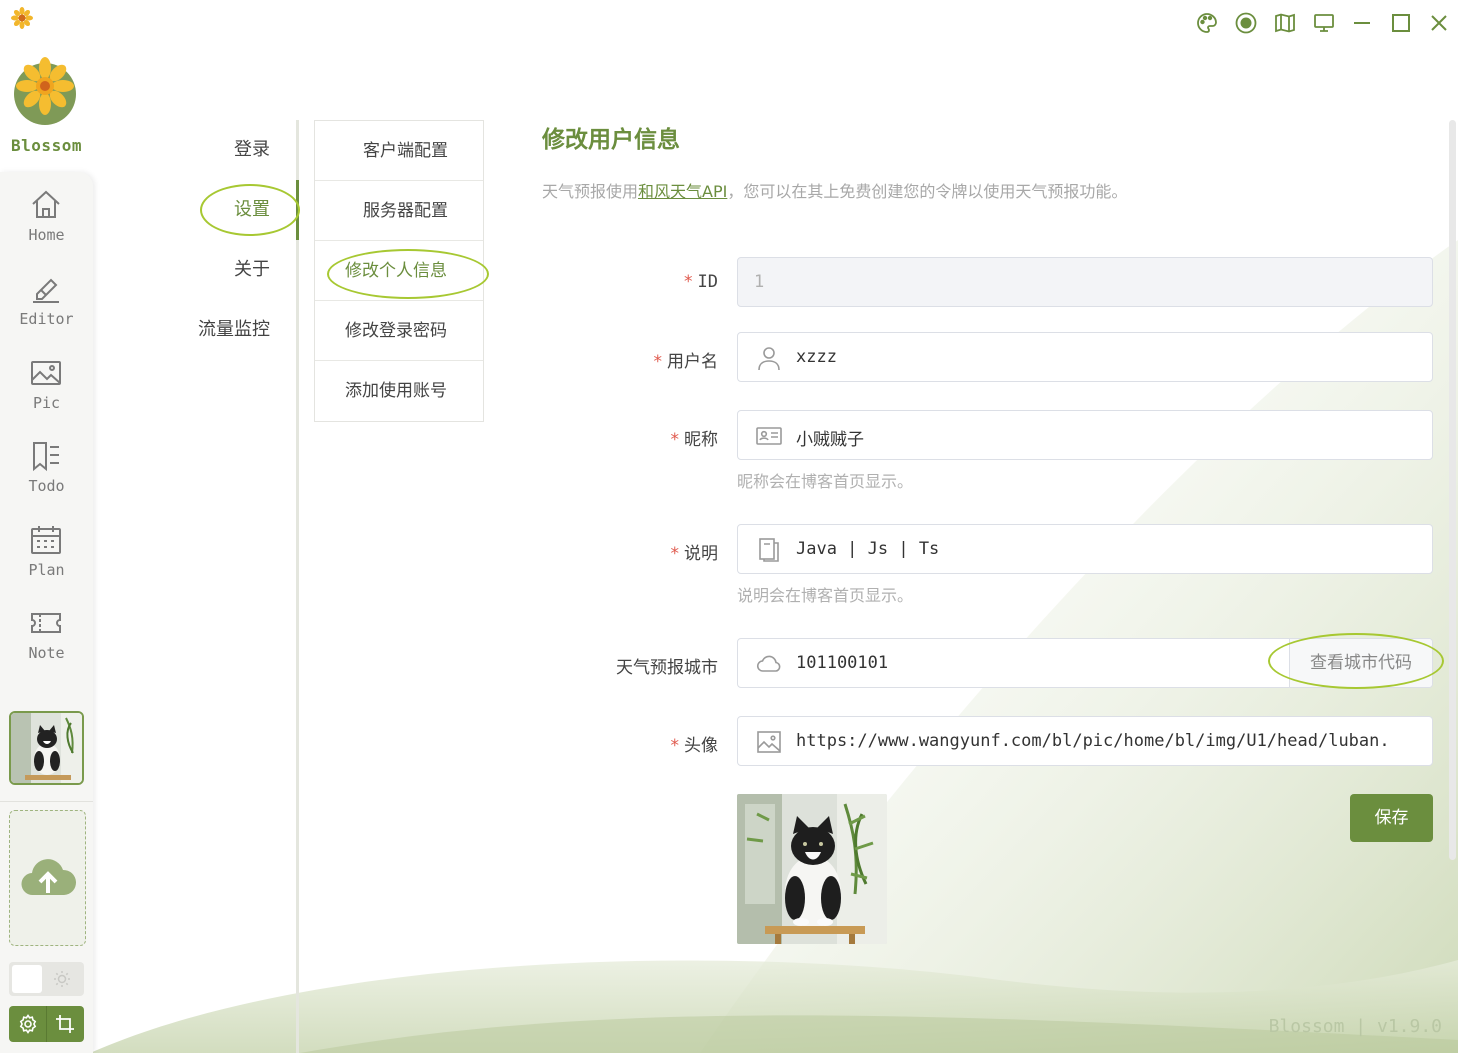  Describe the element at coordinates (1439, 23) in the screenshot. I see `close-icon` at that location.